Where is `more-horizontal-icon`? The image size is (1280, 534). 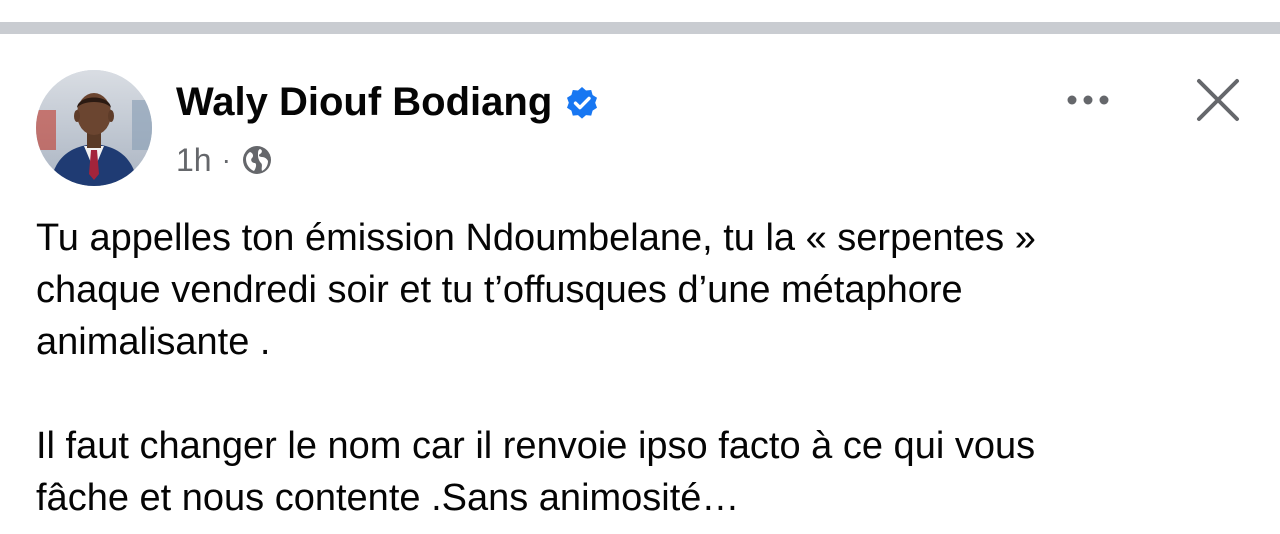
more-horizontal-icon is located at coordinates (1088, 100).